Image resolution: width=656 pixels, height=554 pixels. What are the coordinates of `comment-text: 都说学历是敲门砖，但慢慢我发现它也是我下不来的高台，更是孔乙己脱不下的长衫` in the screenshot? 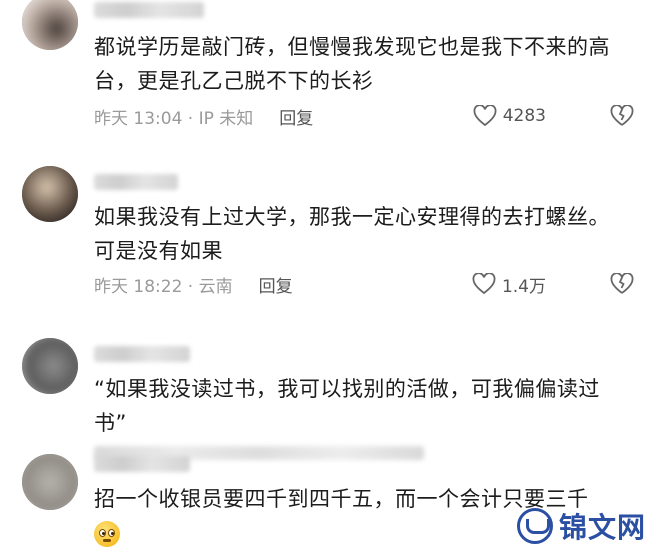 It's located at (352, 64).